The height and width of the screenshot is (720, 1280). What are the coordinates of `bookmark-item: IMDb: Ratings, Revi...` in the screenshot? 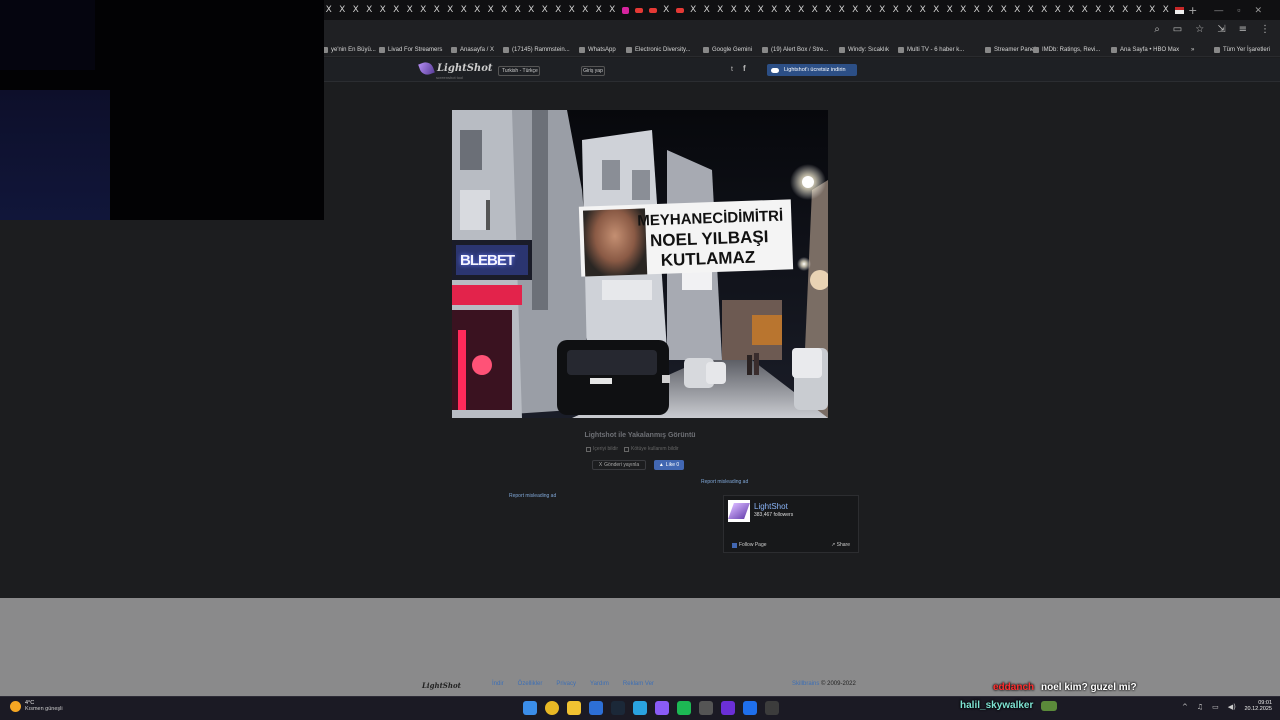 It's located at (1066, 49).